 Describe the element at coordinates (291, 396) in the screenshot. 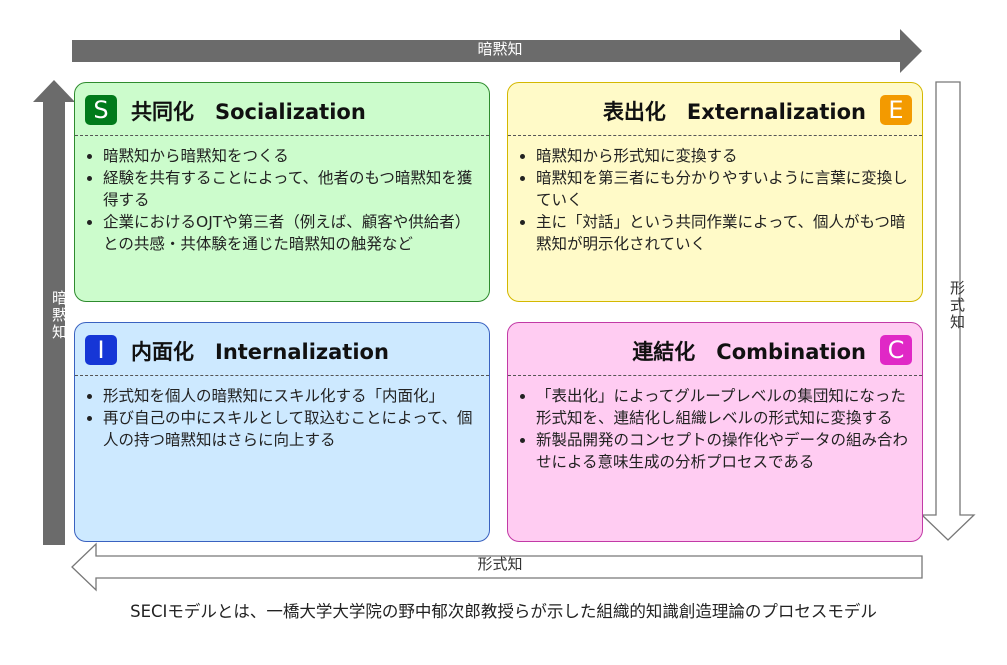

I see `list-item: 形式知を個人の暗黙知にスキル化する「内面化」` at that location.